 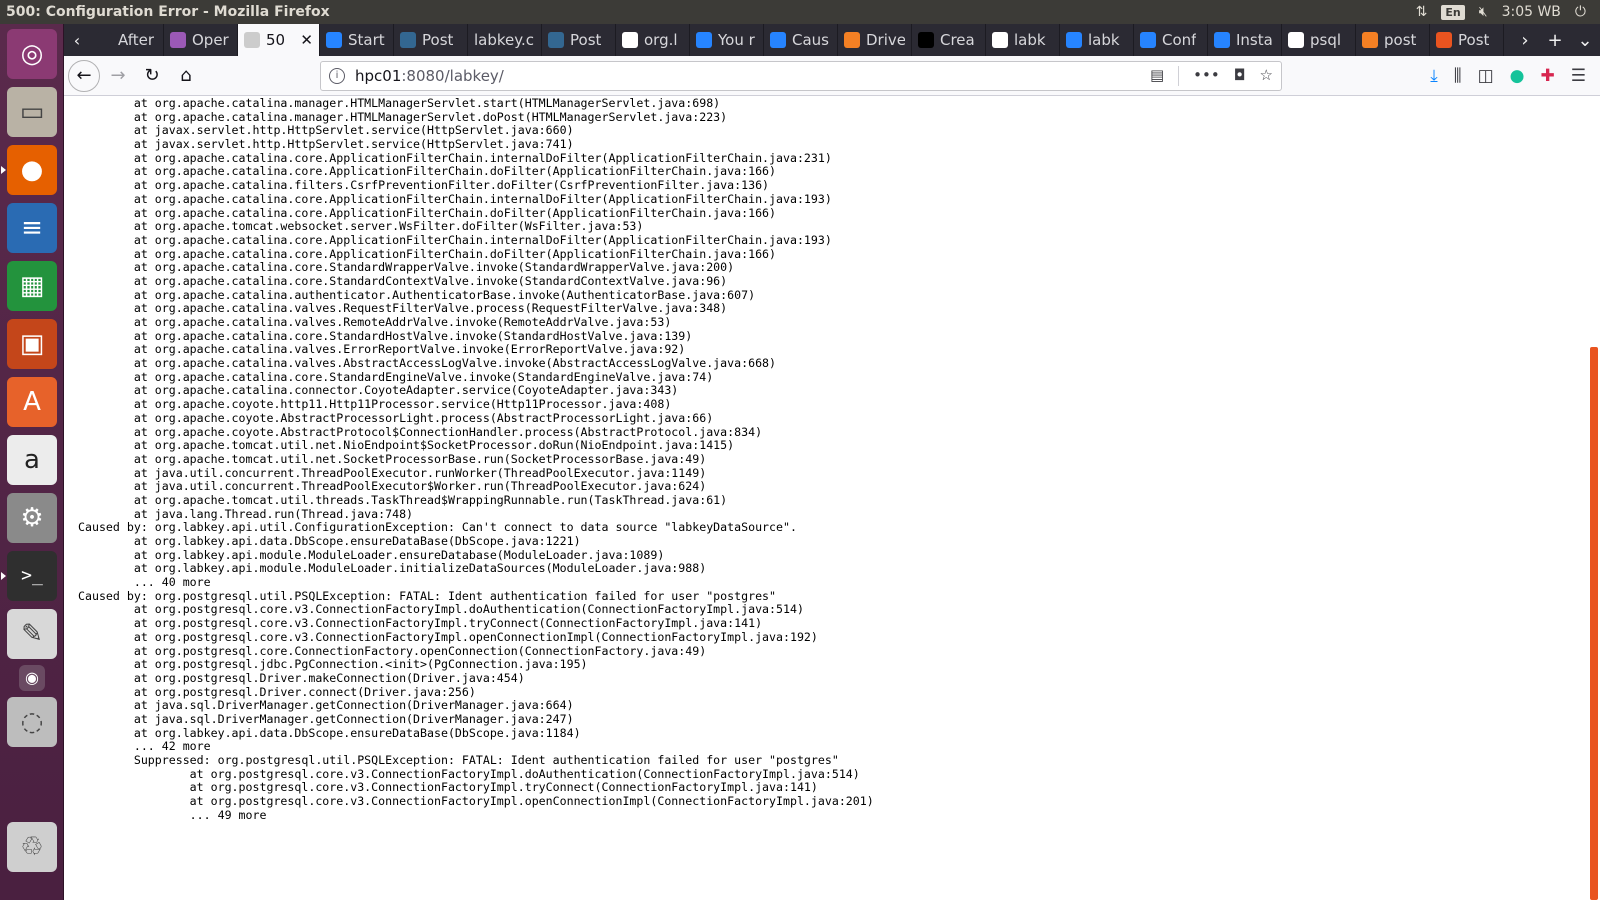 What do you see at coordinates (246, 514) in the screenshot?
I see `stack-trace-line: at java.lang.Thread.run(Thread.java:748)` at bounding box center [246, 514].